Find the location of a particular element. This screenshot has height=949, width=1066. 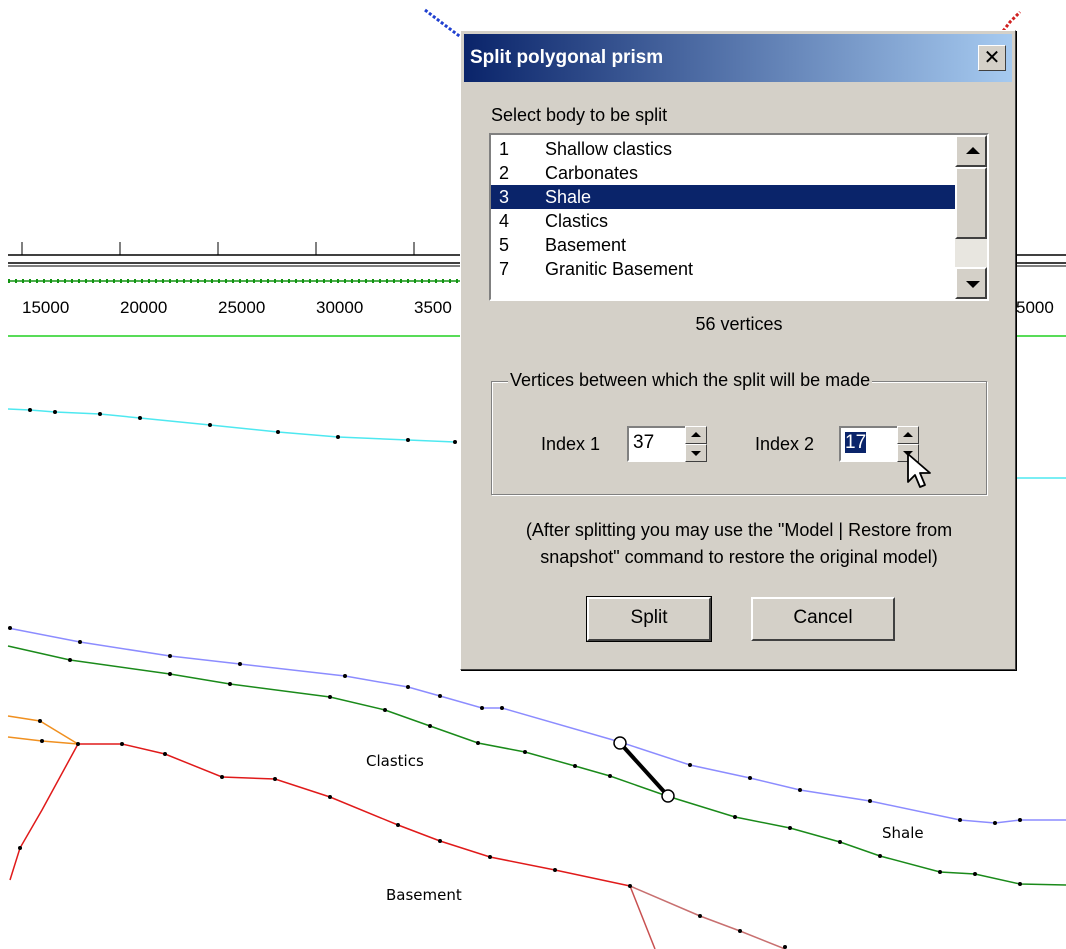

cancel-button-label: Cancel is located at coordinates (823, 617).